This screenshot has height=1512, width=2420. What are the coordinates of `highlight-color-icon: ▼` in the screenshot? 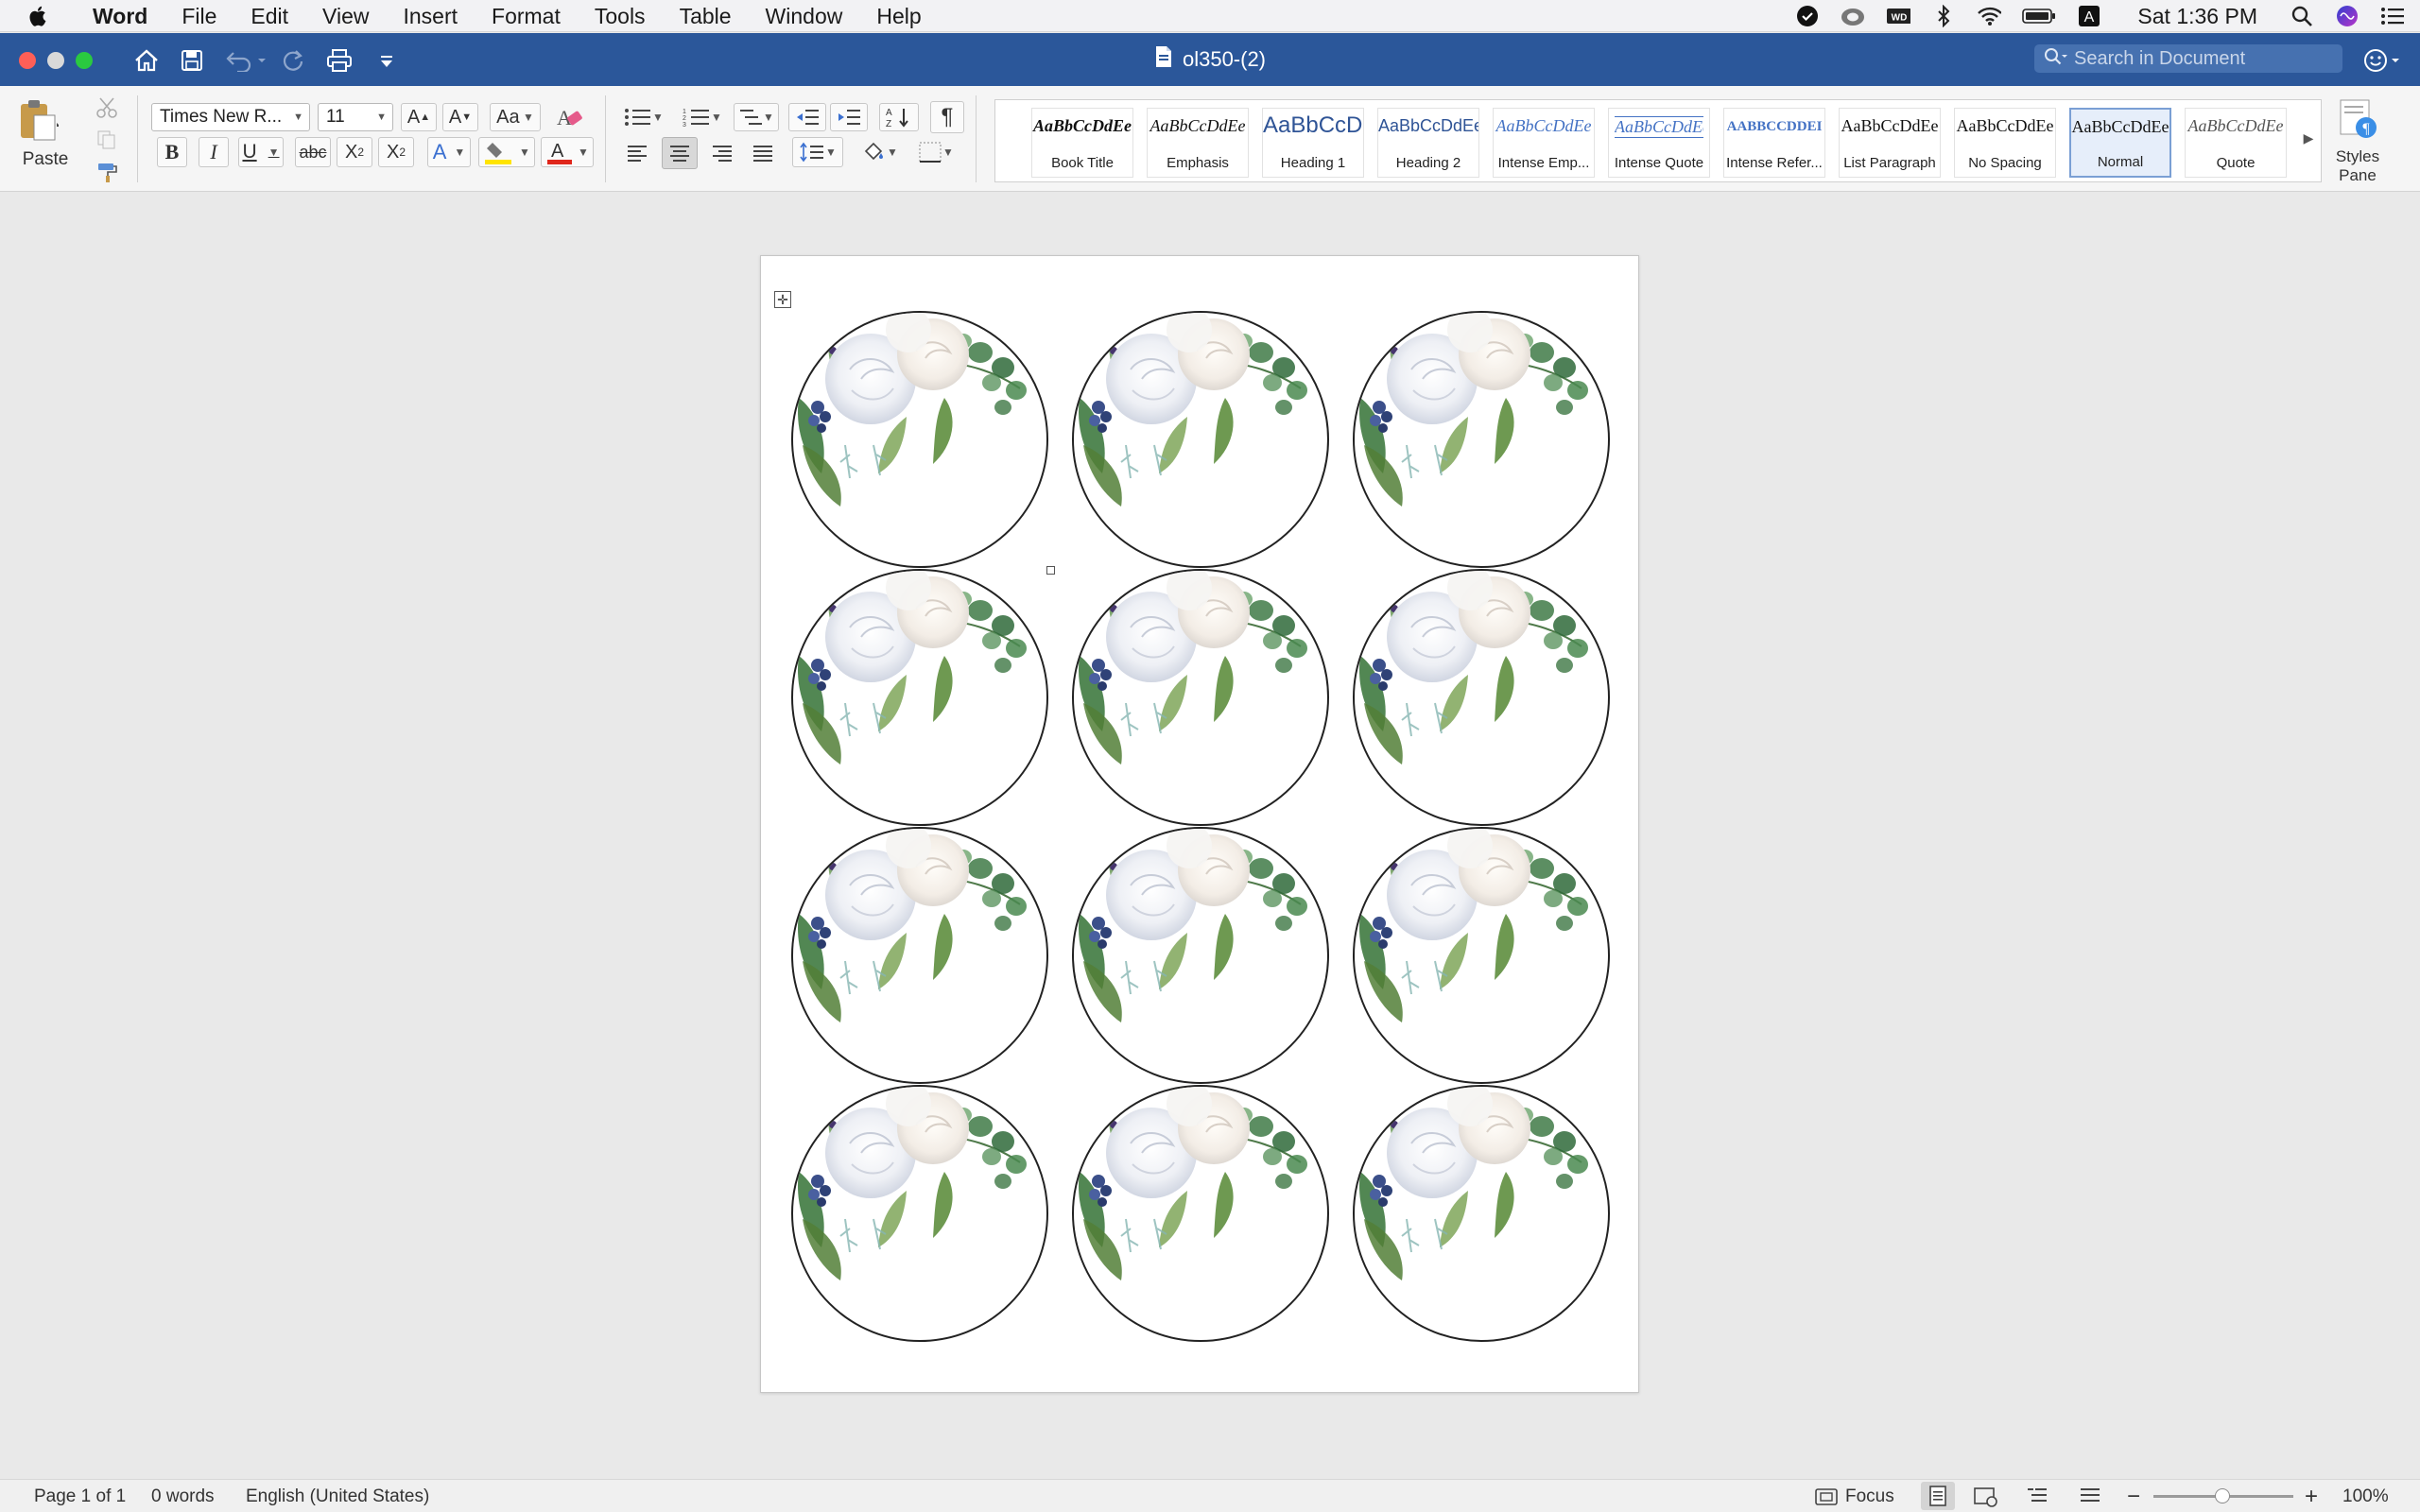 It's located at (506, 152).